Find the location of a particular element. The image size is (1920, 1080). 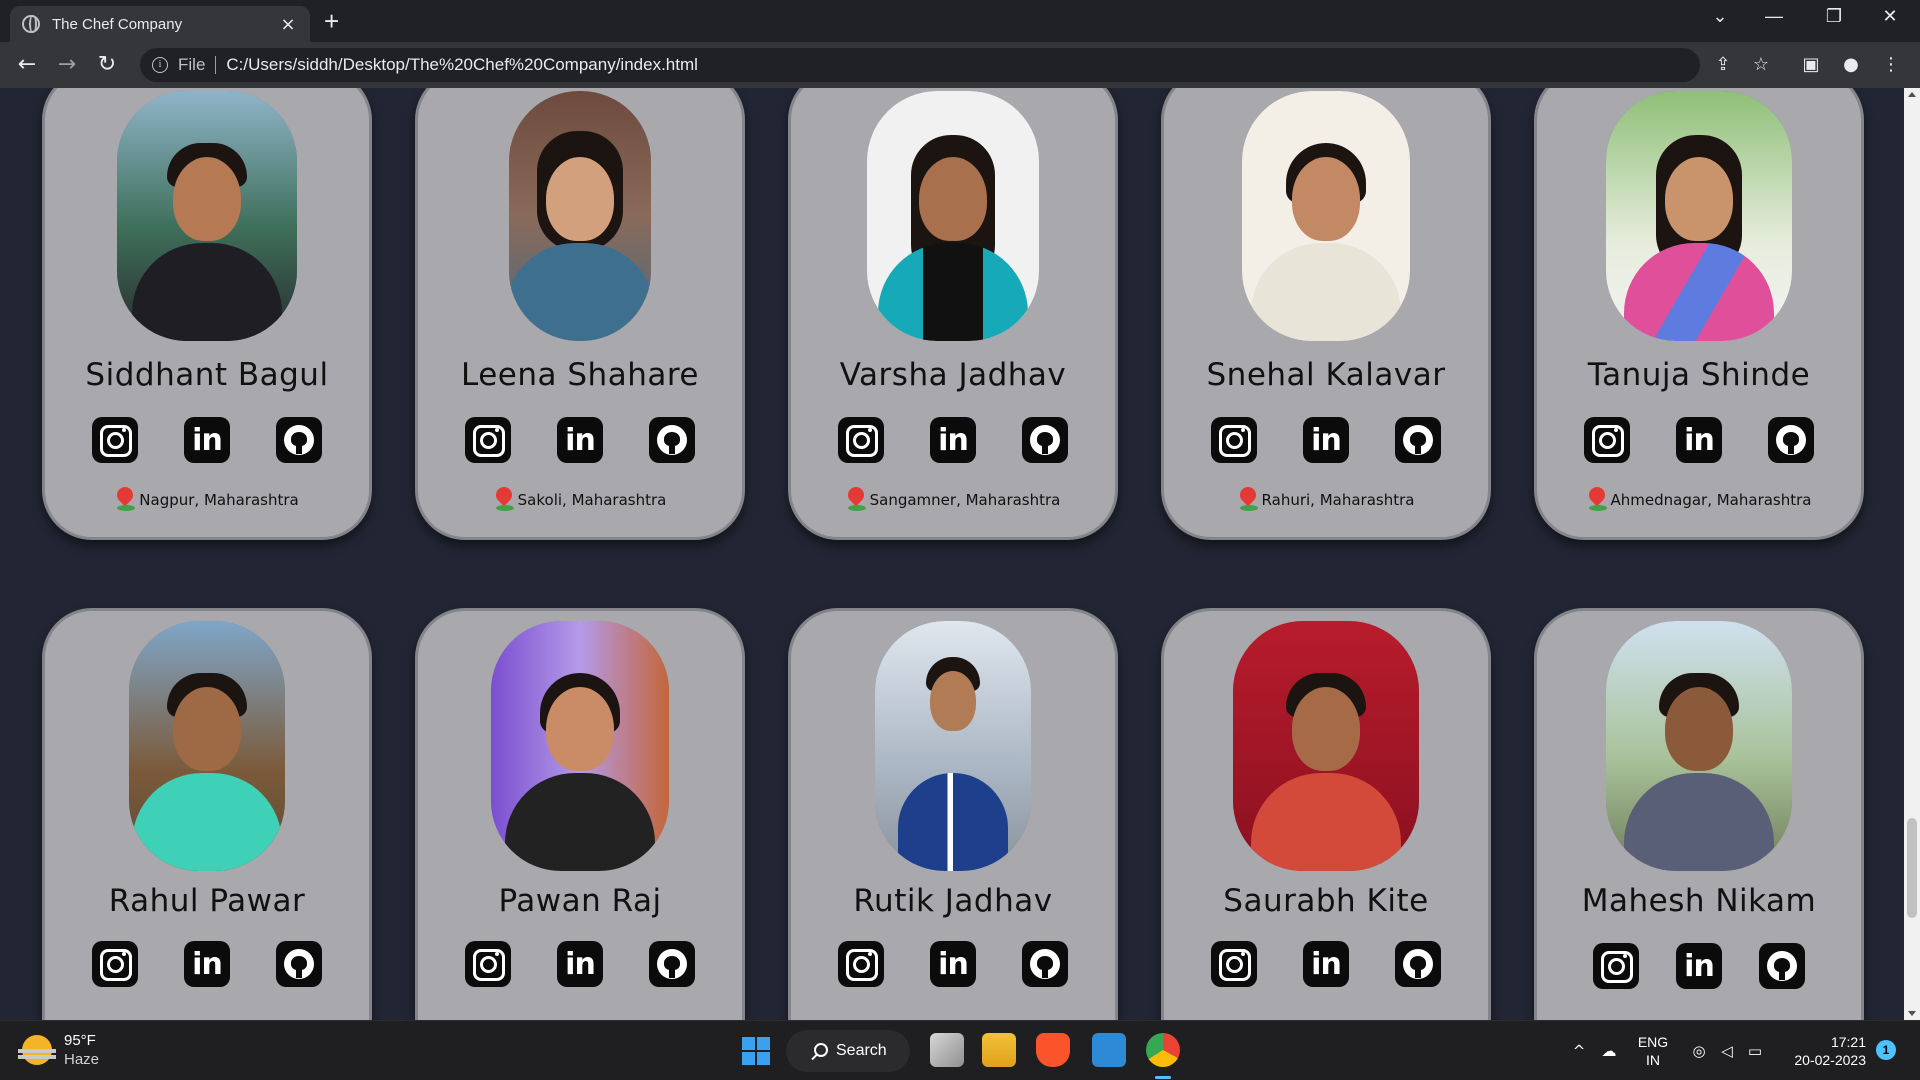

windows-start-icon is located at coordinates (756, 1051).